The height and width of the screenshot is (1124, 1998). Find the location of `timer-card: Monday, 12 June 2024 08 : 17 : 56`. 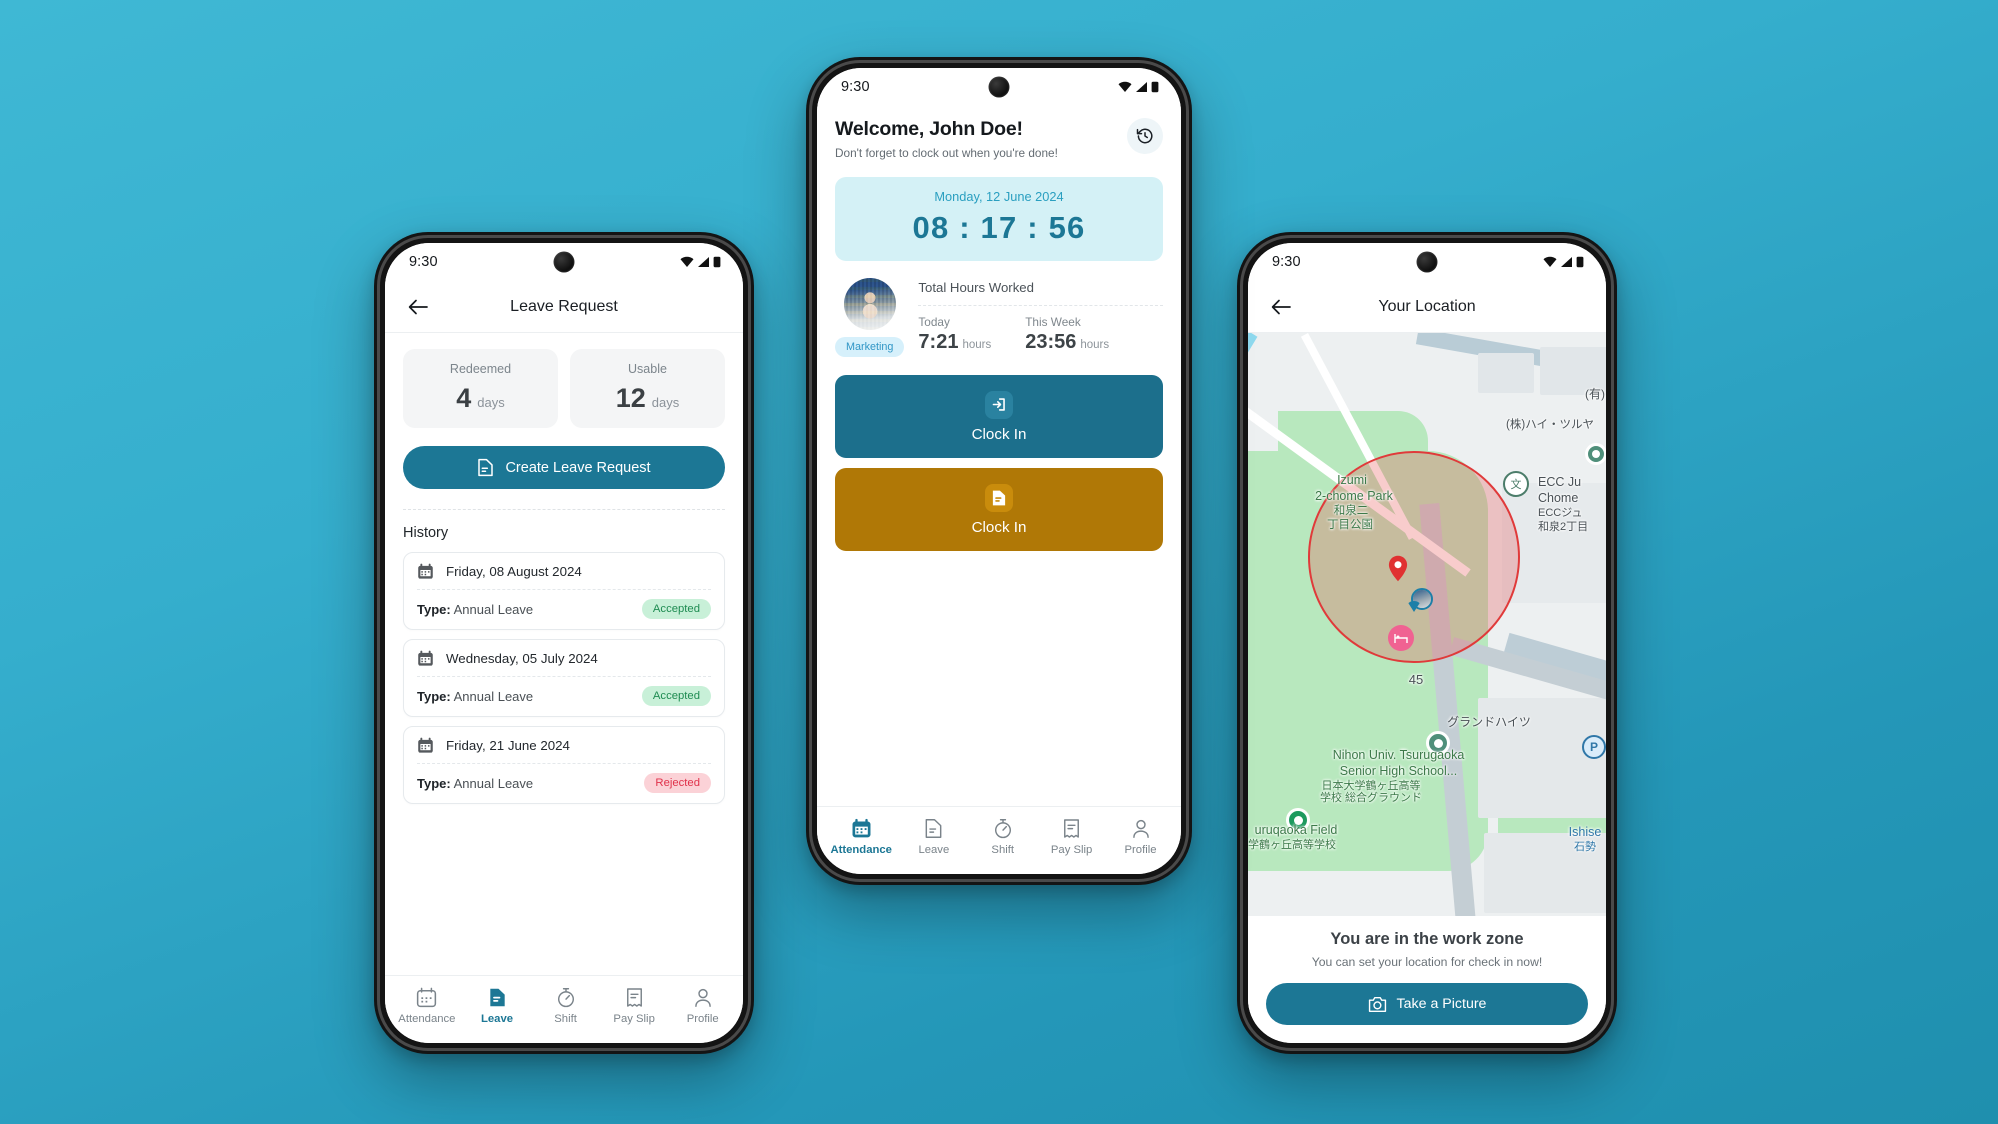

timer-card: Monday, 12 June 2024 08 : 17 : 56 is located at coordinates (999, 219).